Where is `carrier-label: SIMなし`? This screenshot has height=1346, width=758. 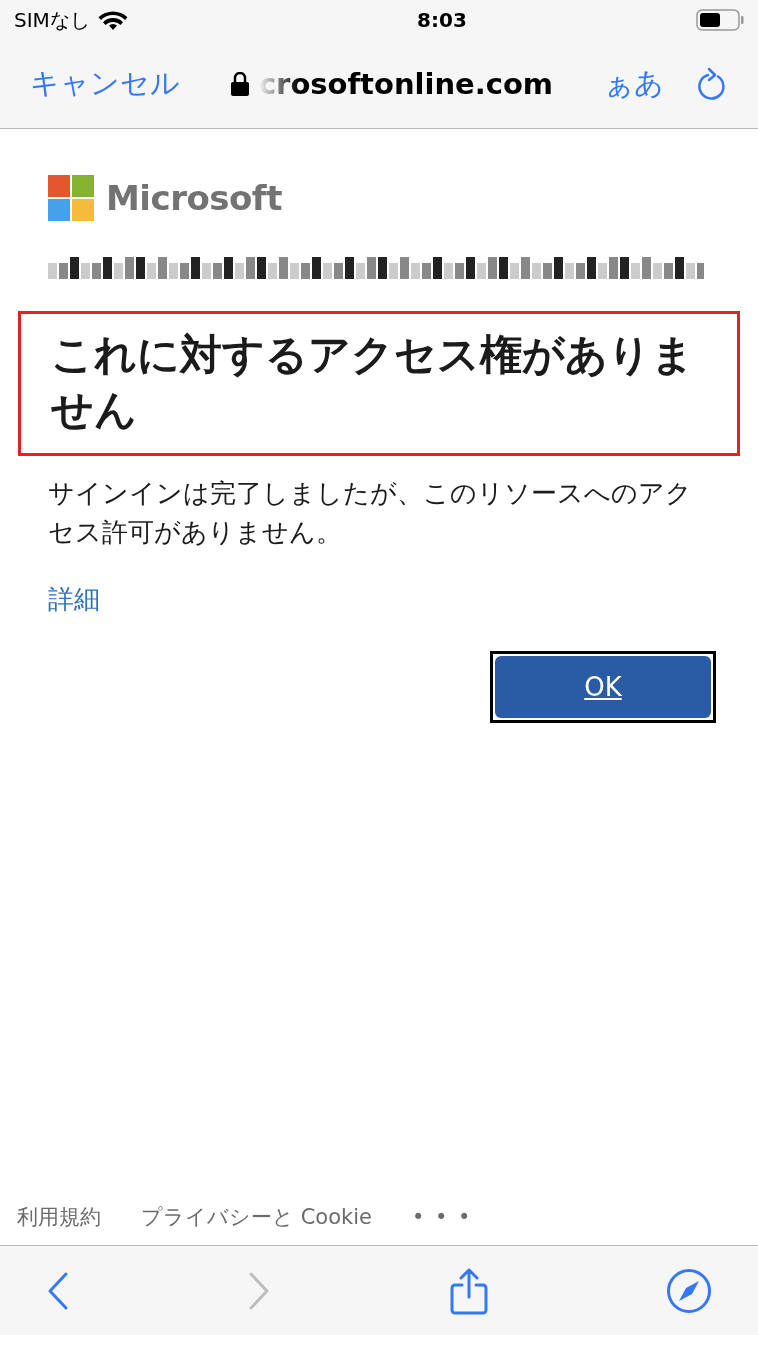 carrier-label: SIMなし is located at coordinates (52, 20).